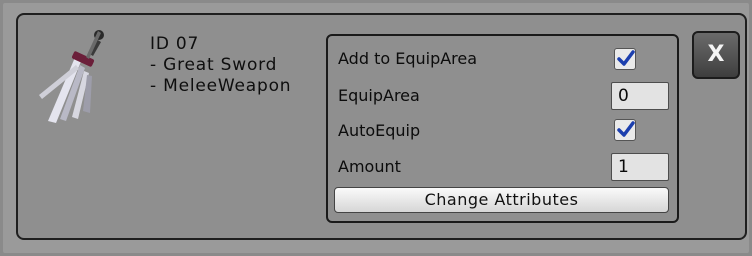 The height and width of the screenshot is (256, 752). I want to click on equip-area-label: EquipArea, so click(379, 95).